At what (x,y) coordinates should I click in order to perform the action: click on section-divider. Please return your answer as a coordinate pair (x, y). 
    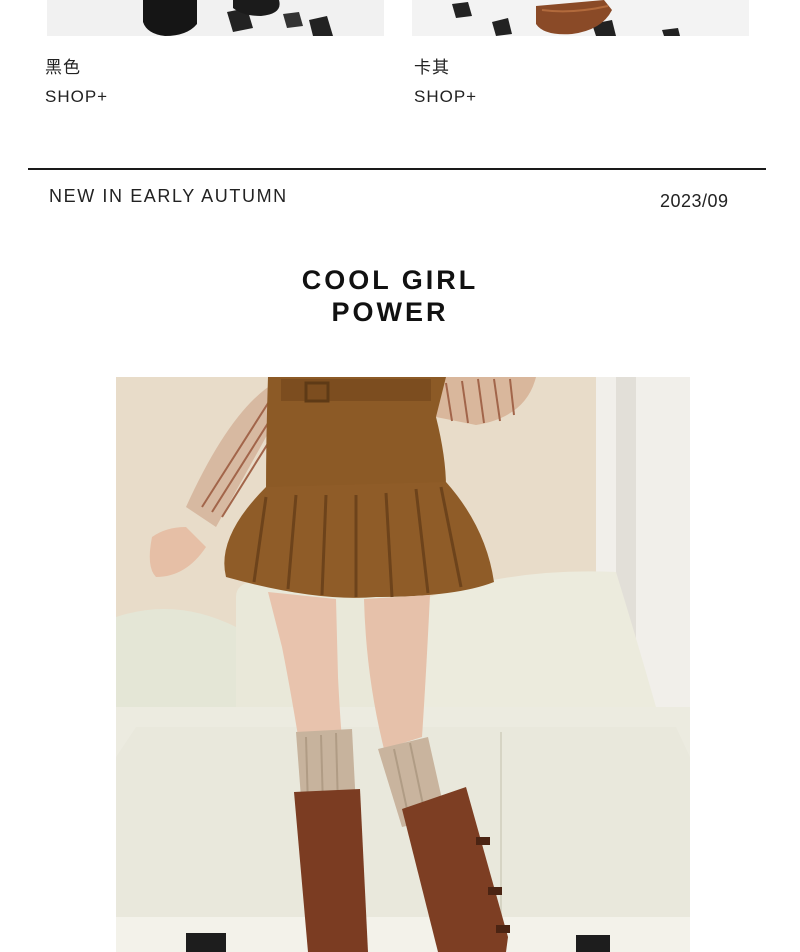
    Looking at the image, I should click on (397, 169).